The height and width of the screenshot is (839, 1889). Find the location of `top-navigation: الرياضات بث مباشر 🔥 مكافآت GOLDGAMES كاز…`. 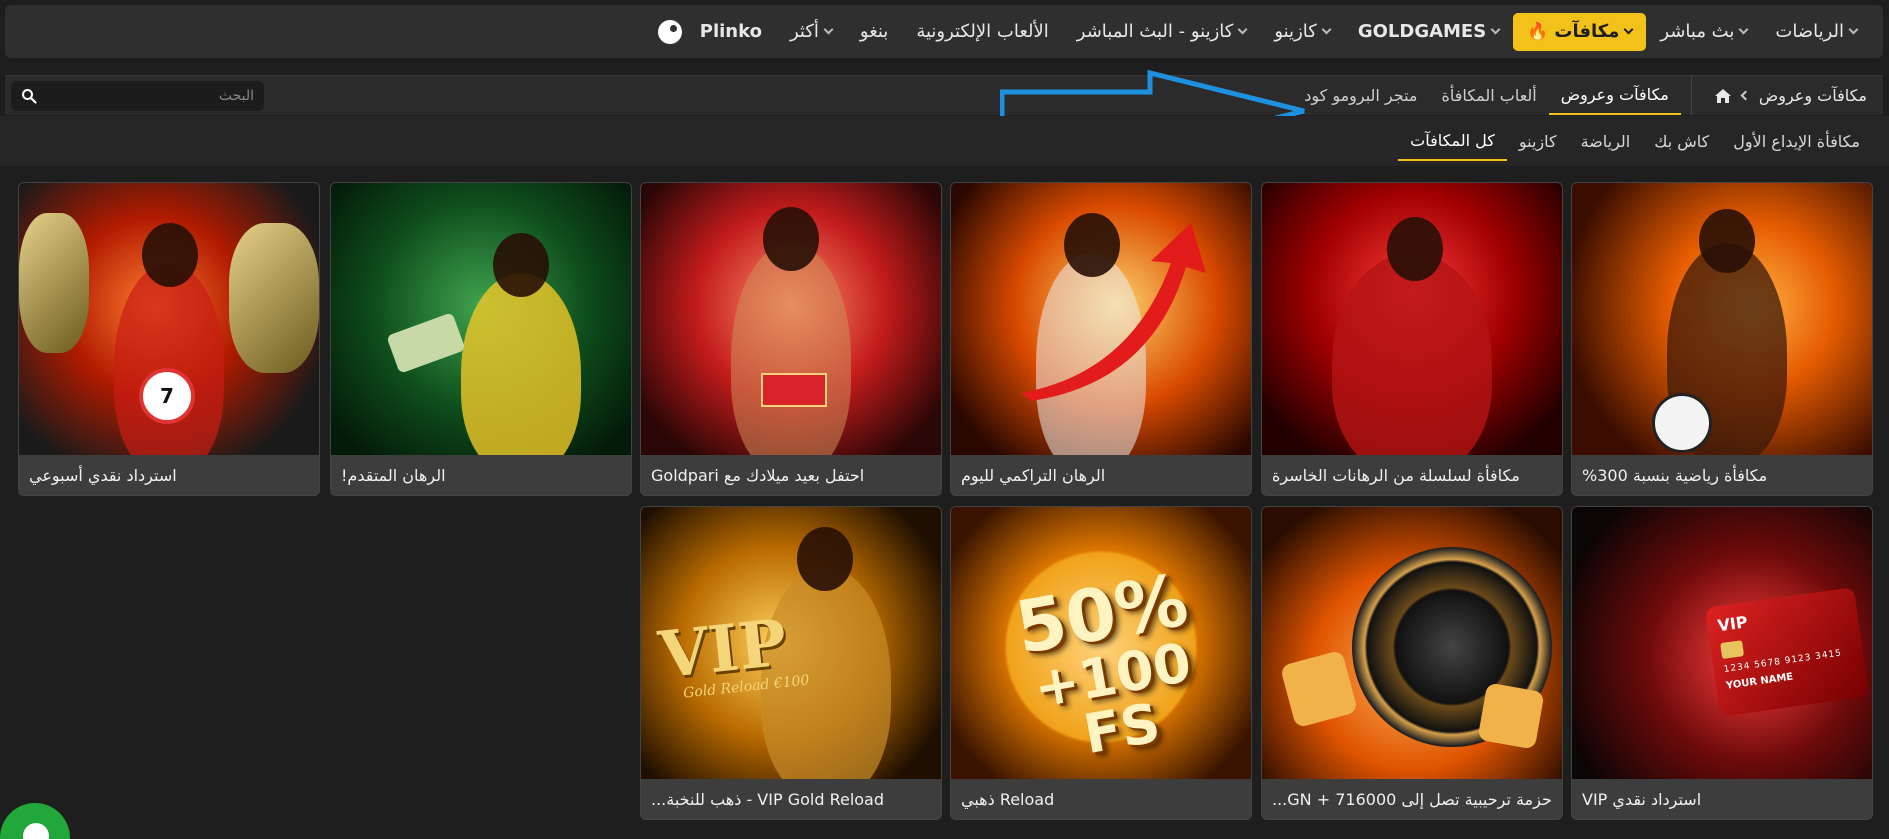

top-navigation: الرياضات بث مباشر 🔥 مكافآت GOLDGAMES كاز… is located at coordinates (944, 31).